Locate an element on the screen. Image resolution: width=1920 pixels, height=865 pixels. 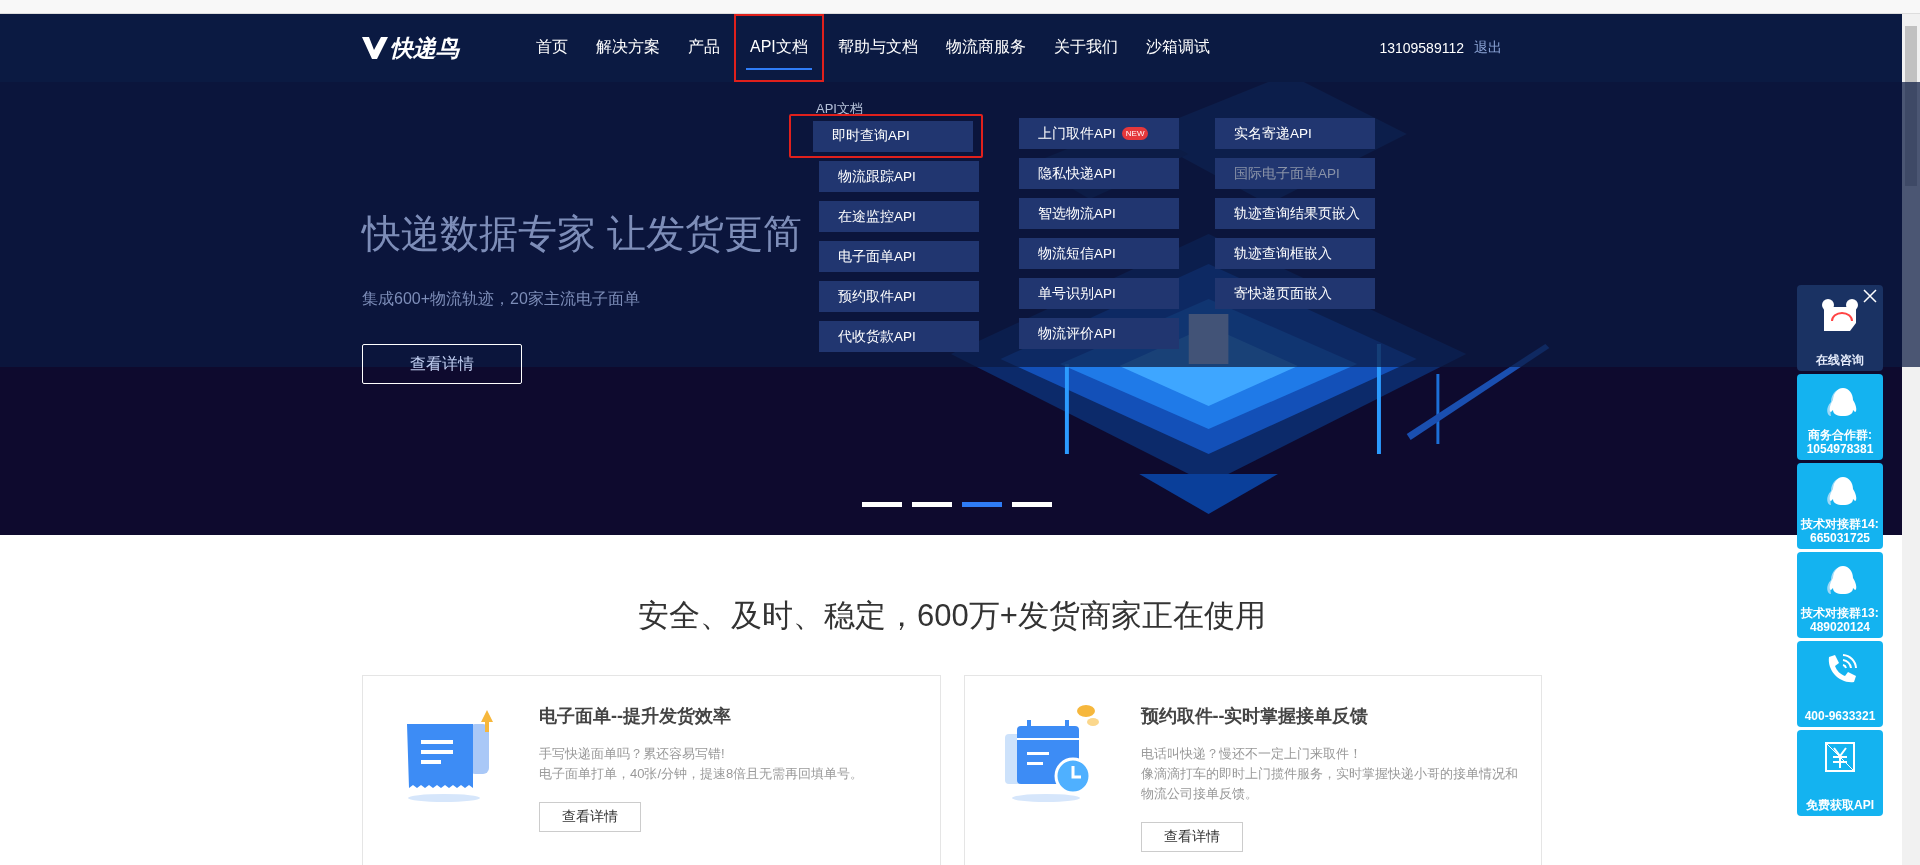
nav-link: 解决方案 is located at coordinates (628, 48).